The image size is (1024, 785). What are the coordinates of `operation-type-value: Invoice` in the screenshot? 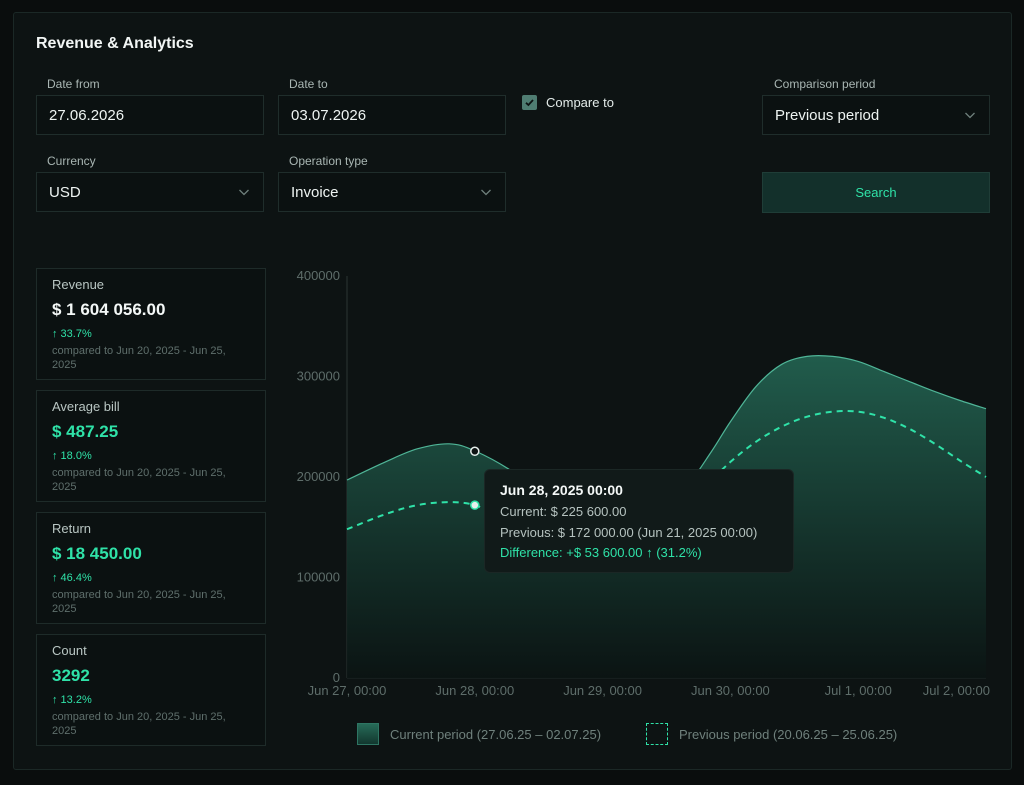 It's located at (315, 192).